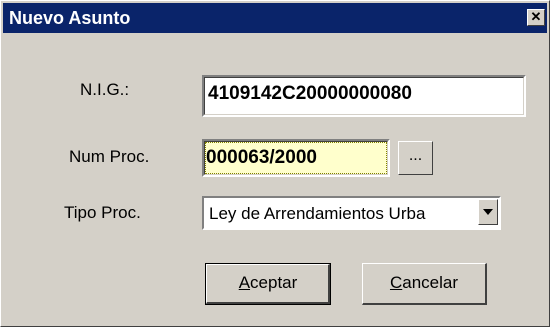  What do you see at coordinates (536, 17) in the screenshot?
I see `close-icon: ✕` at bounding box center [536, 17].